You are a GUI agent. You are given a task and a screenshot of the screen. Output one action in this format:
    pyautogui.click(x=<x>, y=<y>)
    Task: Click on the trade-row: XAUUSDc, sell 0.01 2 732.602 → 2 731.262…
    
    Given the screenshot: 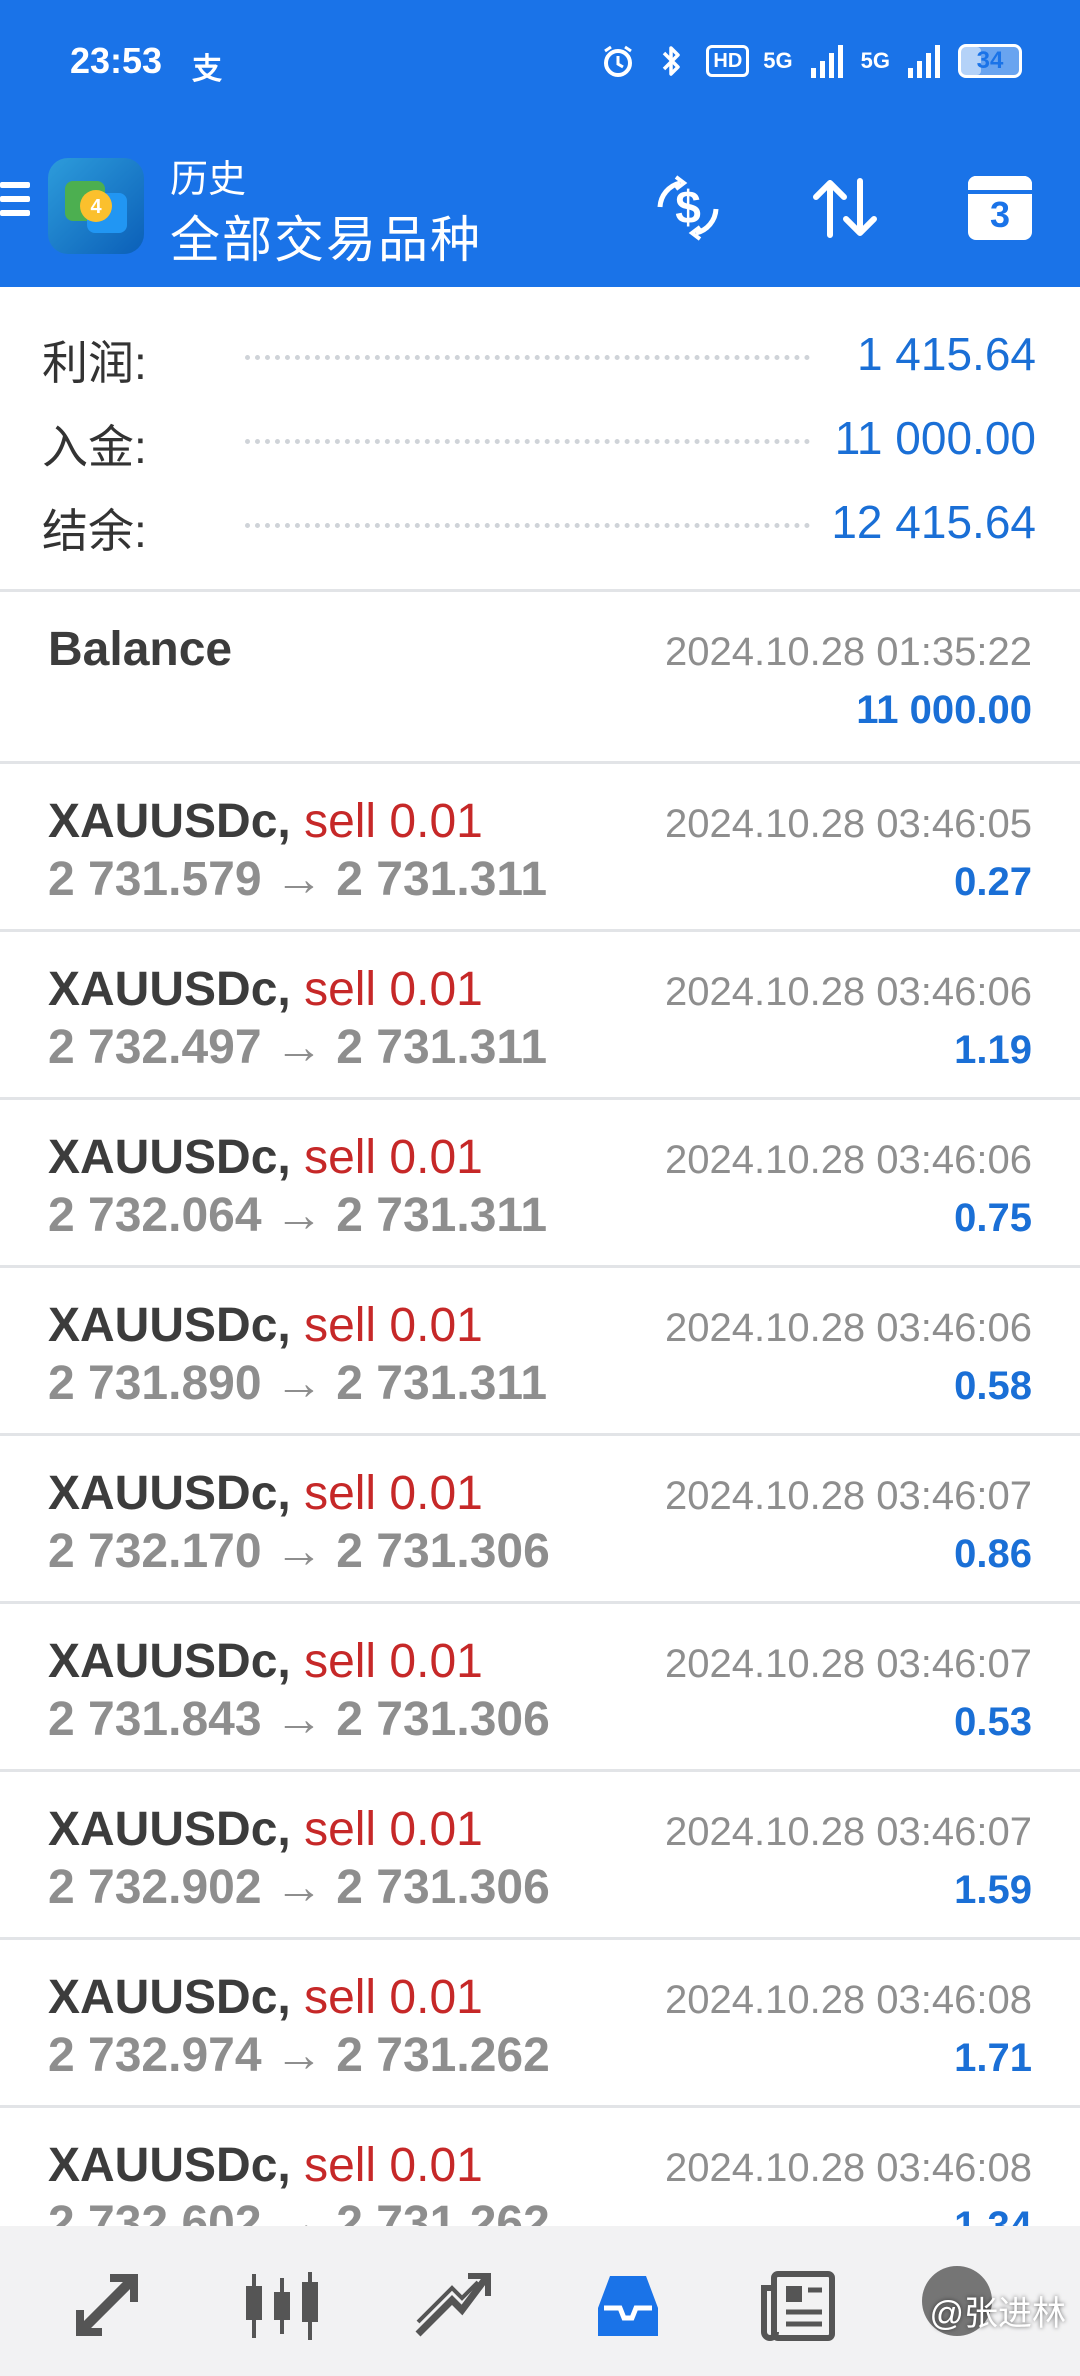 What is the action you would take?
    pyautogui.click(x=540, y=2167)
    